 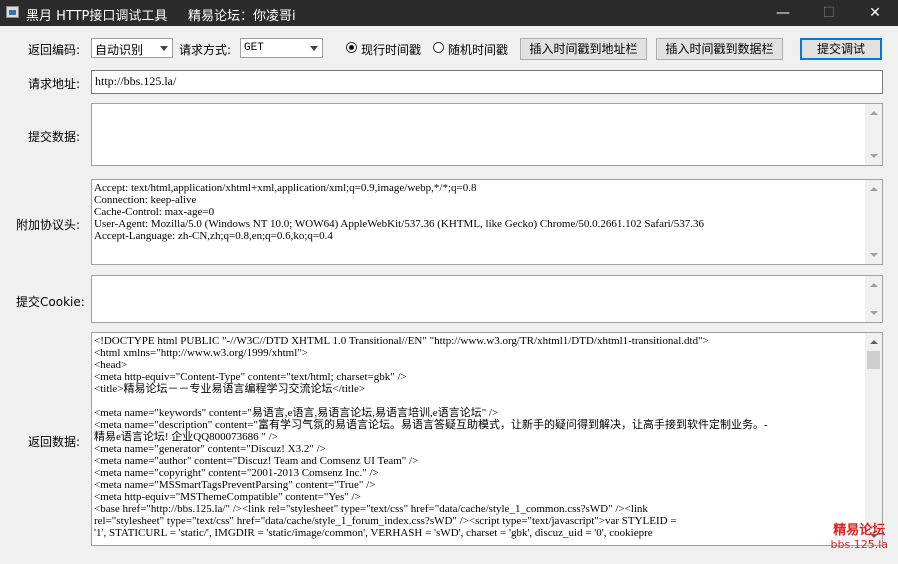 I want to click on close-button: ✕, so click(x=875, y=13).